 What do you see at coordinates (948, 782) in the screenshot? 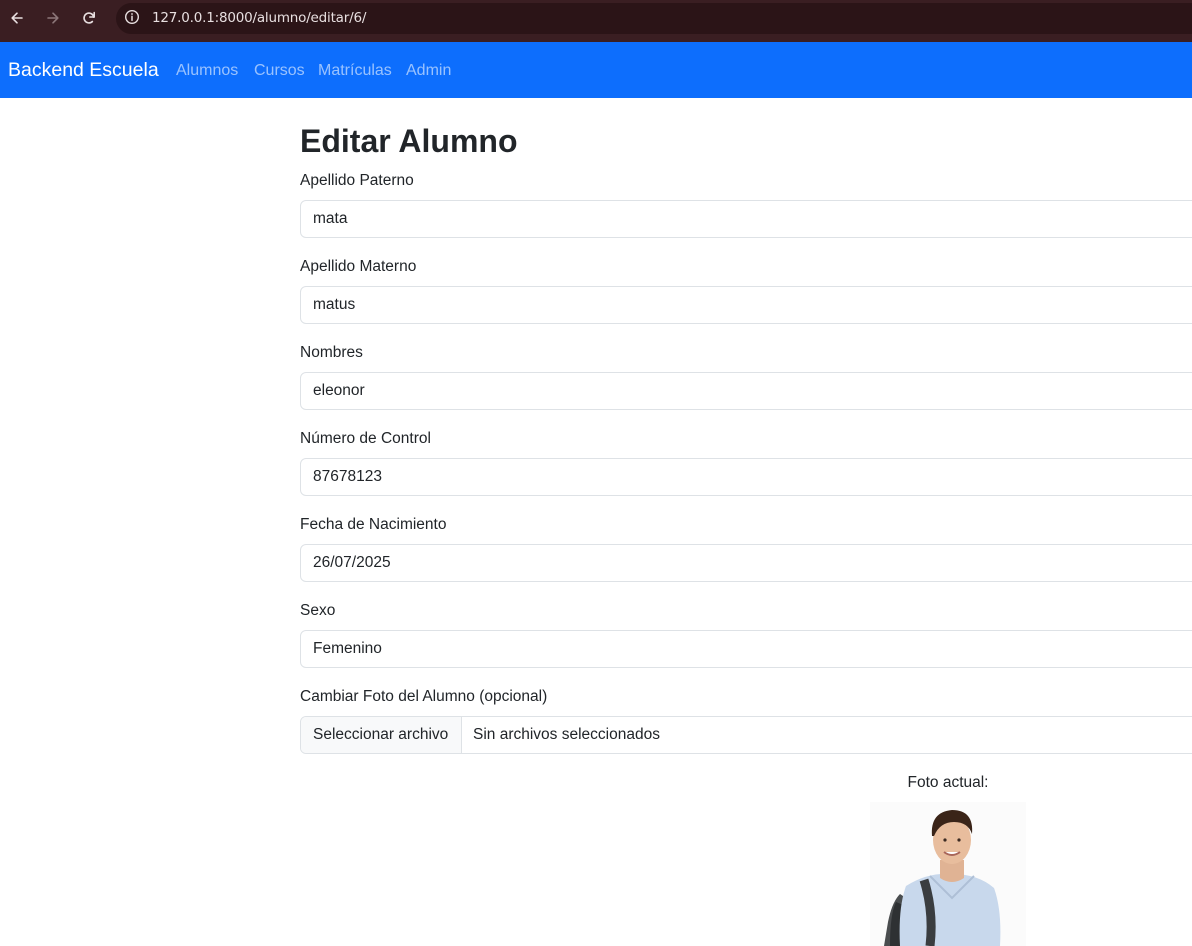
I see `current-photo-caption: Foto actual:` at bounding box center [948, 782].